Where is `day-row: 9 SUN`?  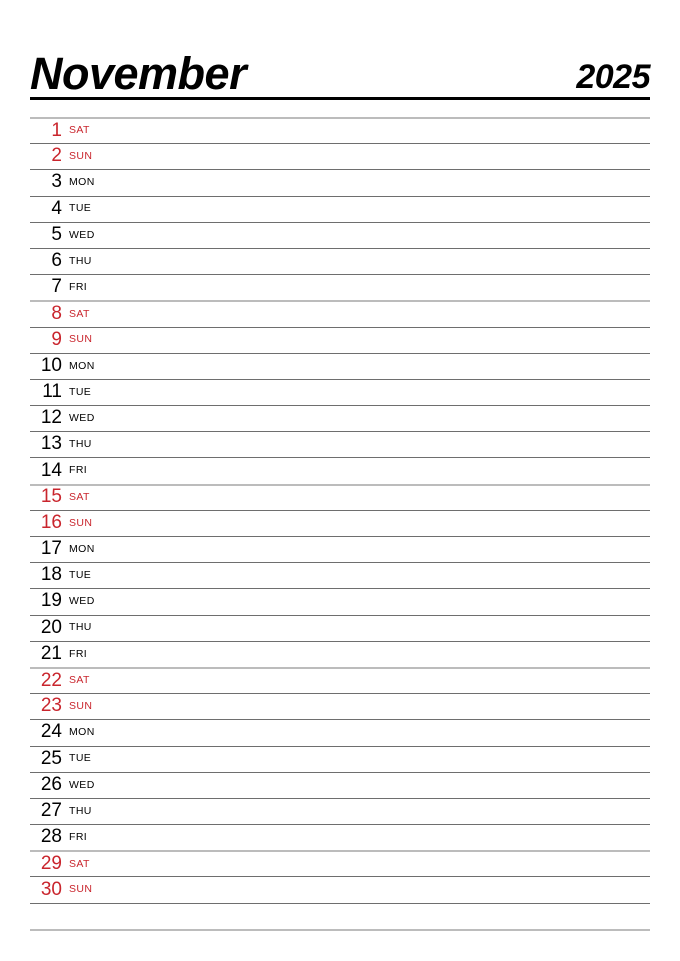
day-row: 9 SUN is located at coordinates (340, 339).